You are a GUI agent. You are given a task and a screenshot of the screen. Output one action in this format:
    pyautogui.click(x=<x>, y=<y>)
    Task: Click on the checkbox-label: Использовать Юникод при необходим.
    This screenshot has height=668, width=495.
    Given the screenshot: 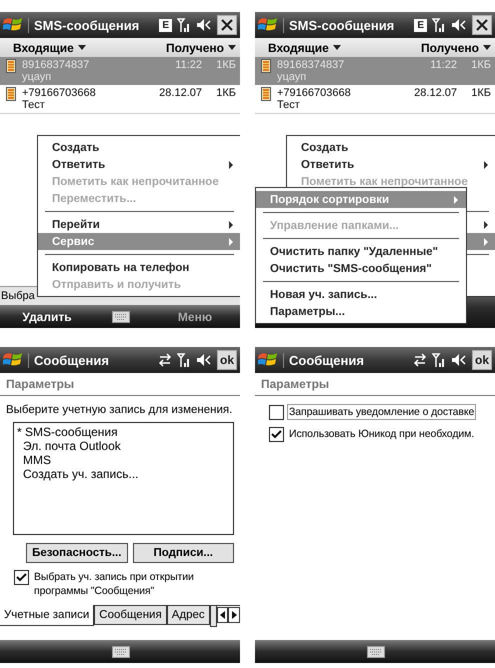 What is the action you would take?
    pyautogui.click(x=381, y=434)
    